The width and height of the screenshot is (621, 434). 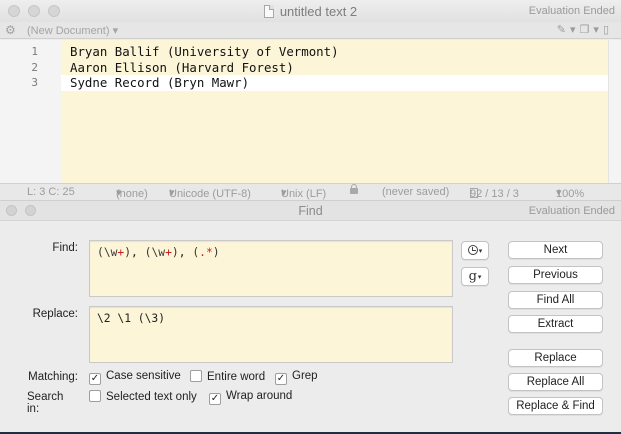 What do you see at coordinates (34, 51) in the screenshot?
I see `line-number: 1` at bounding box center [34, 51].